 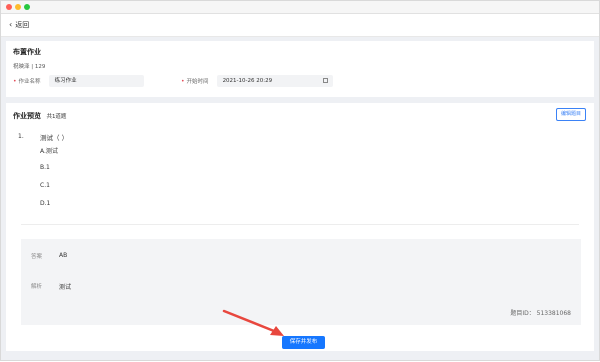 What do you see at coordinates (29, 67) in the screenshot?
I see `class-info: 祝映泽 | 129` at bounding box center [29, 67].